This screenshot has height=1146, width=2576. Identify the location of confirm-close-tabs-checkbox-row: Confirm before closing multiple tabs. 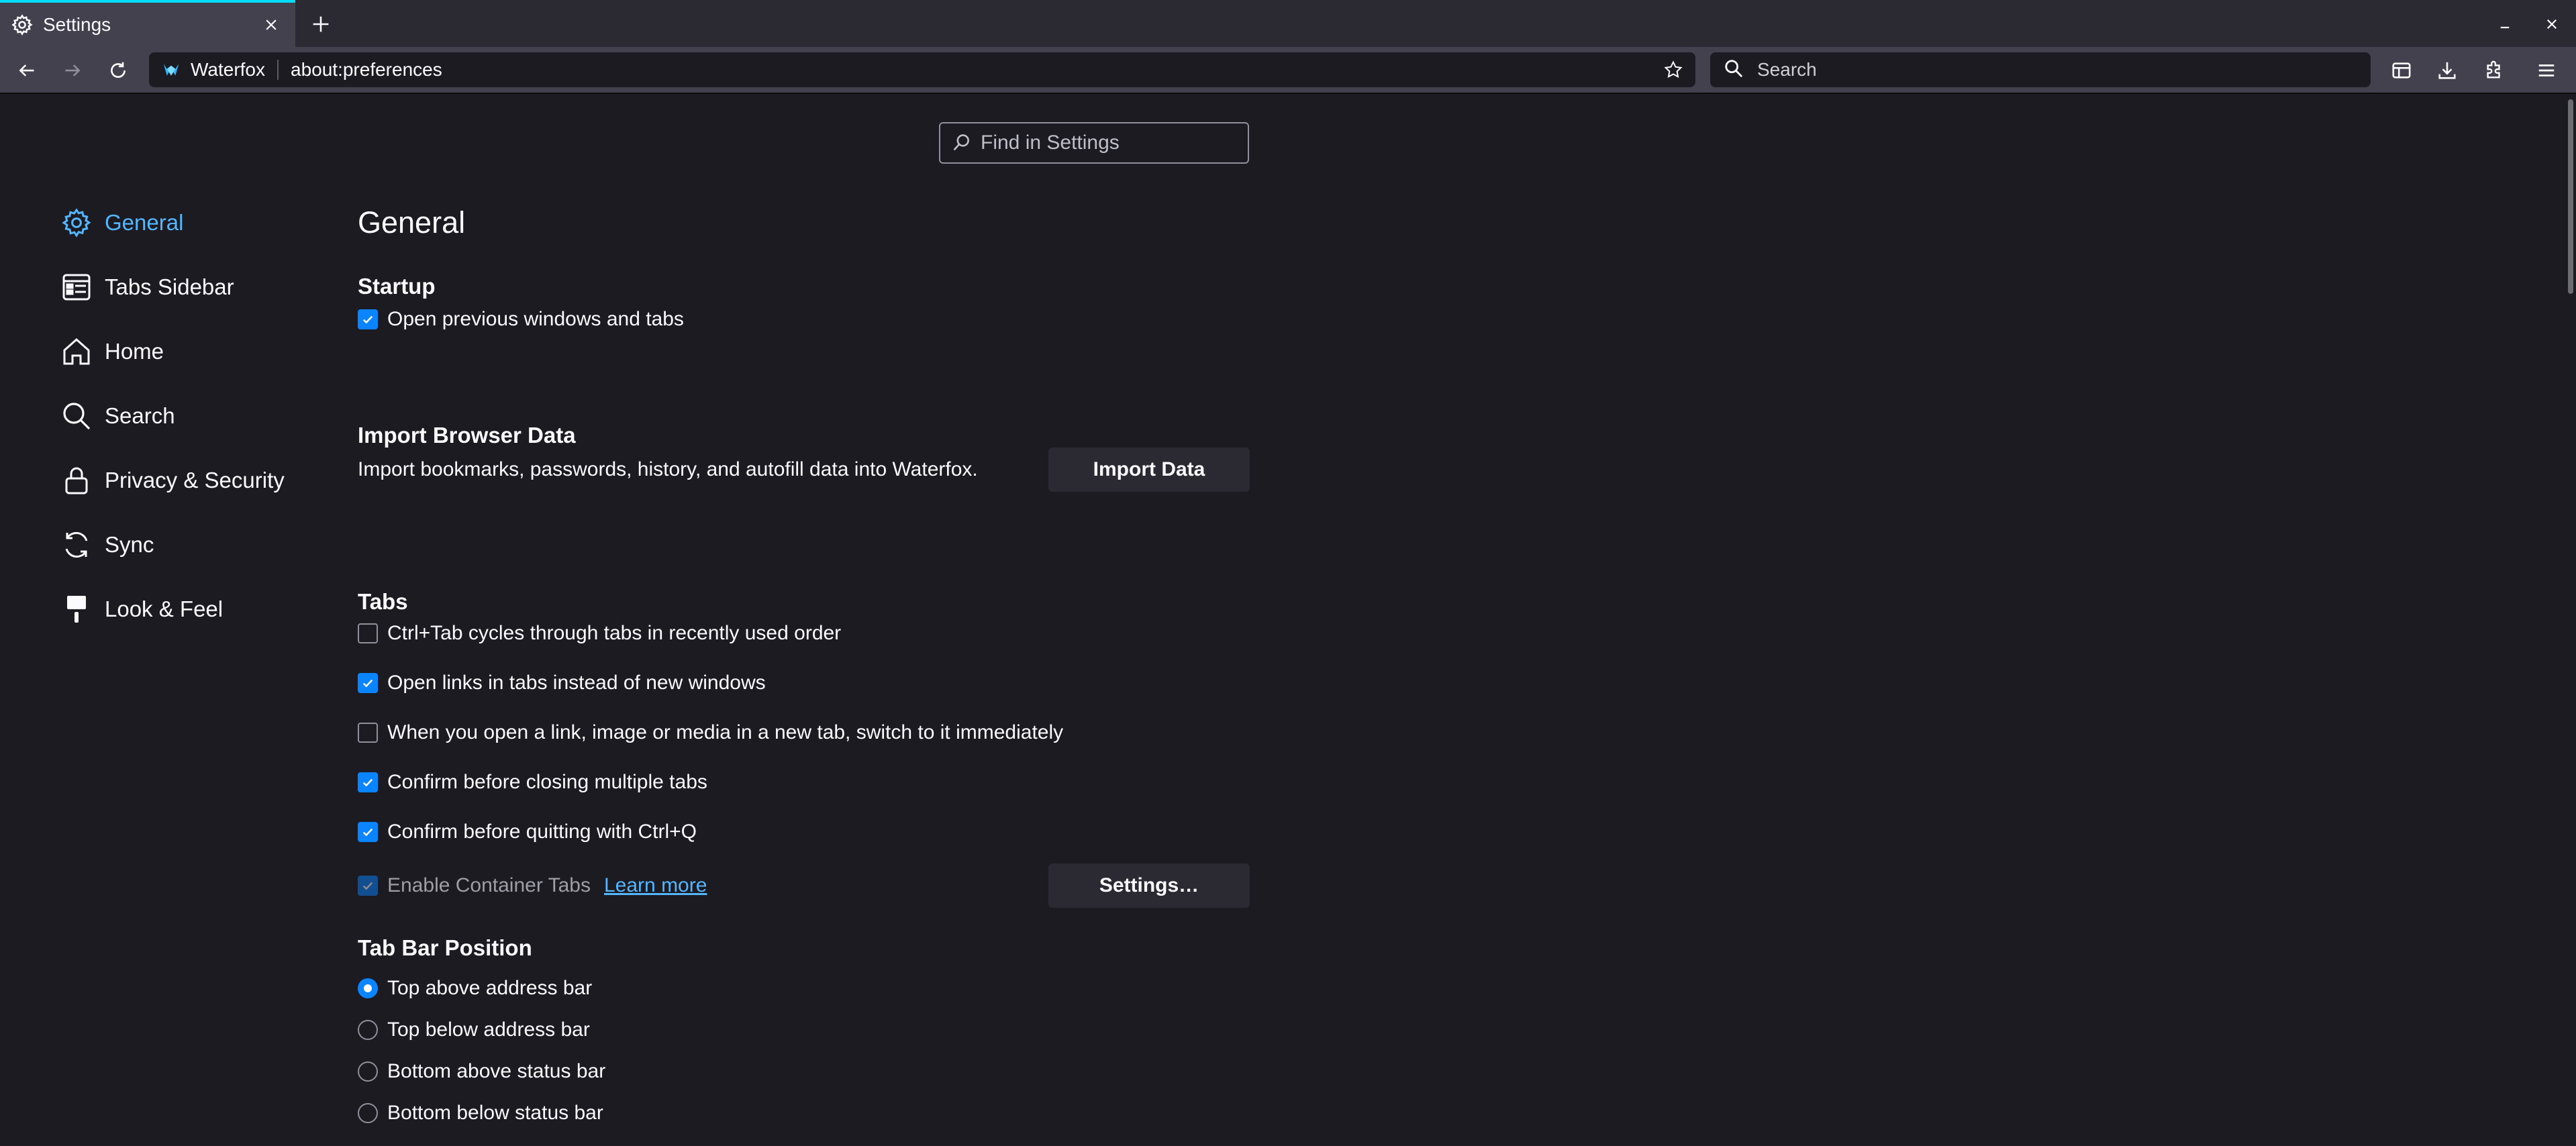
(532, 782).